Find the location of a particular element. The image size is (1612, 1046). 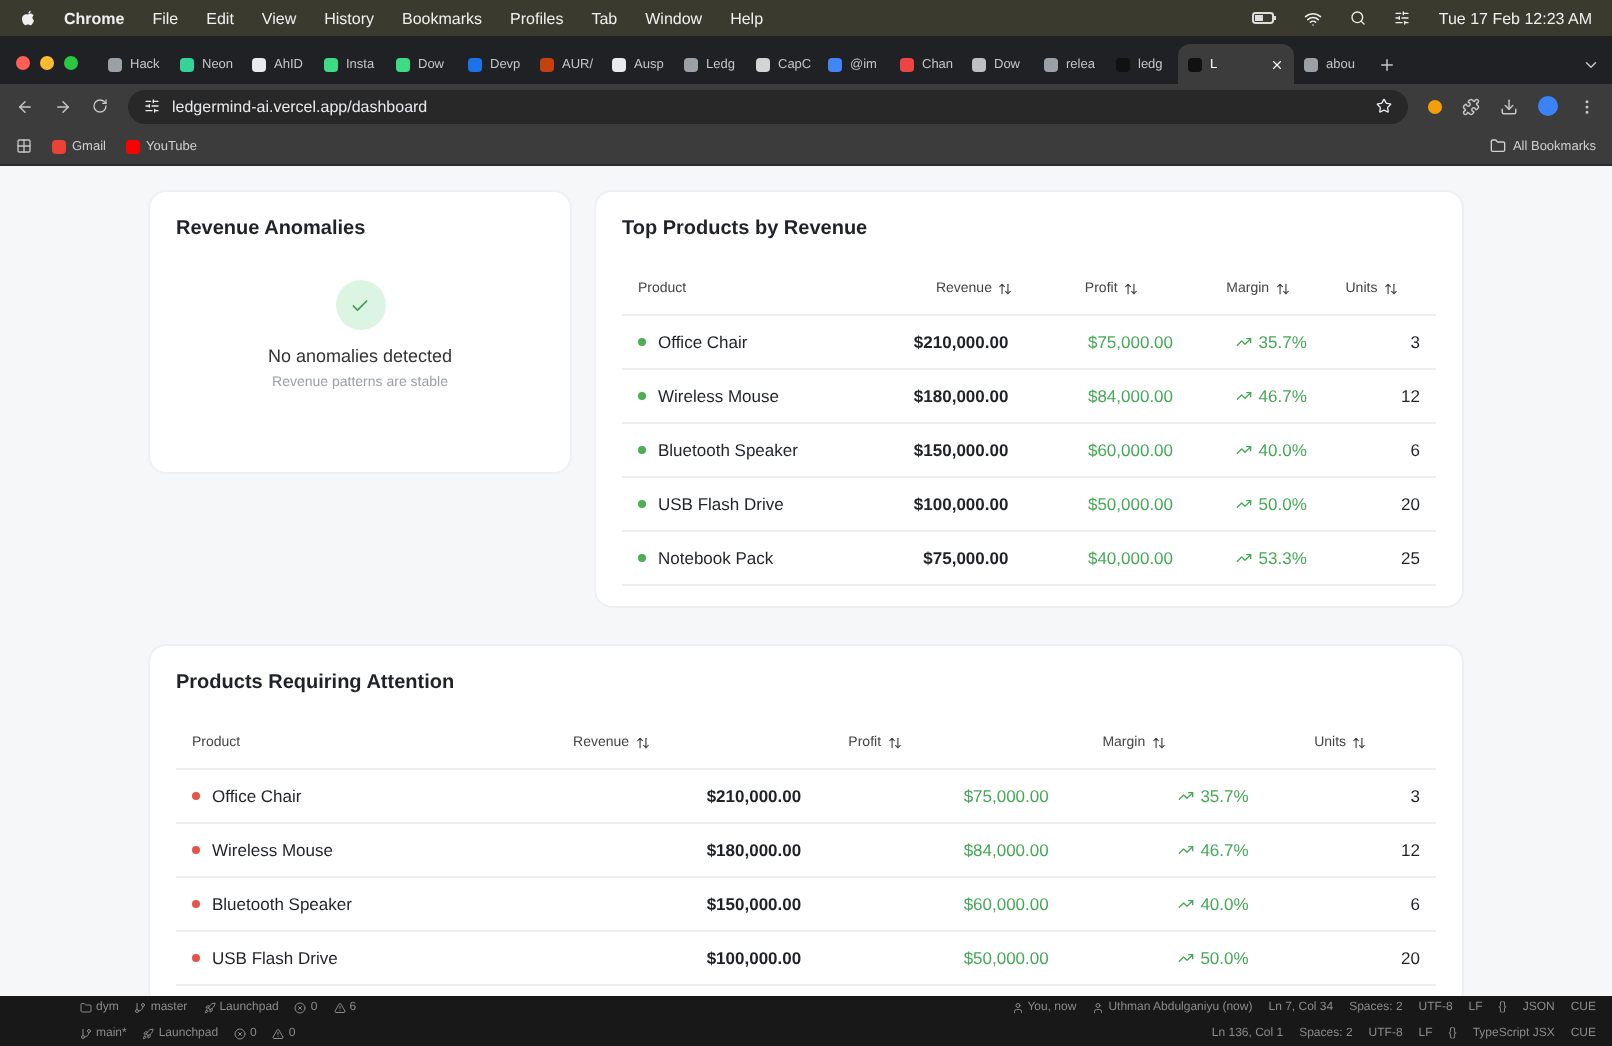

address-bar: ledgermind-ai.vercel.app/dashboard is located at coordinates (768, 106).